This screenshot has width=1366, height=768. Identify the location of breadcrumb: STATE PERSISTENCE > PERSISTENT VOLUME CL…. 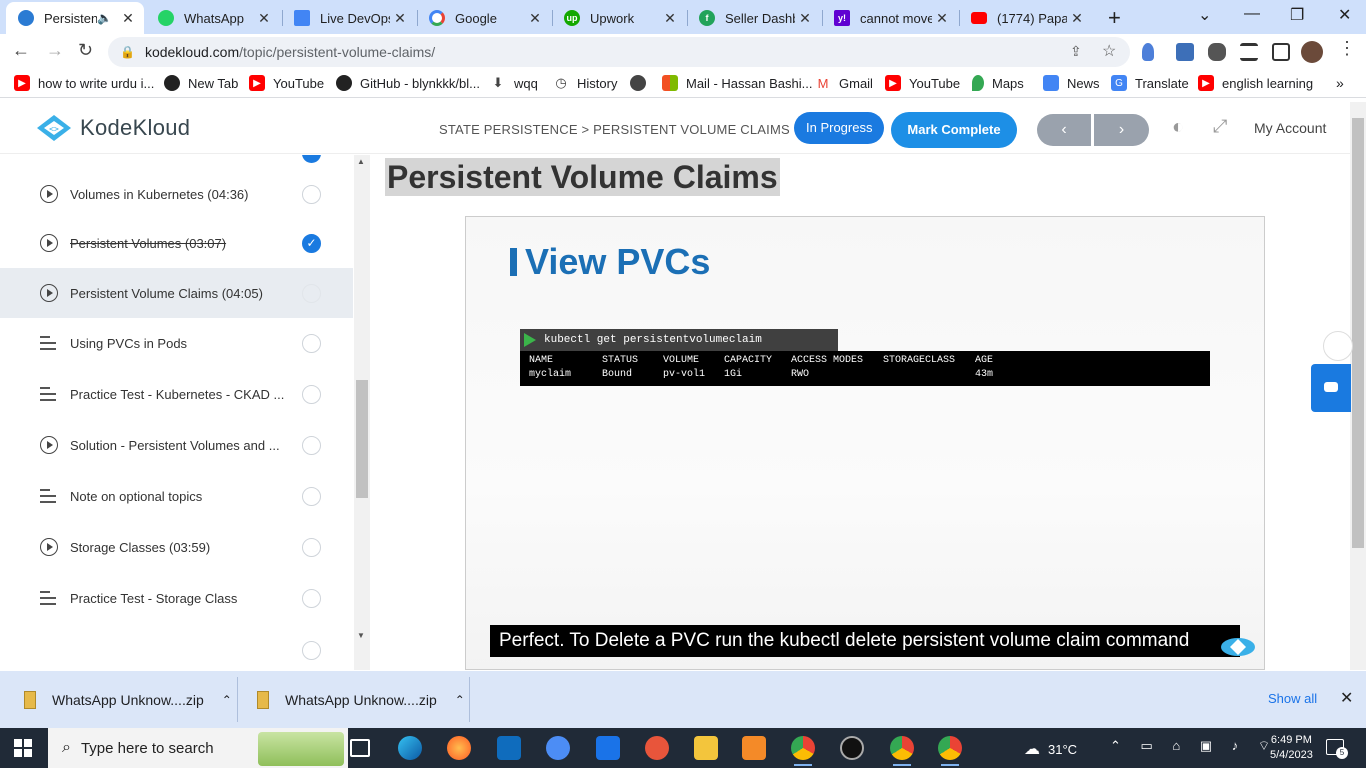
(614, 129).